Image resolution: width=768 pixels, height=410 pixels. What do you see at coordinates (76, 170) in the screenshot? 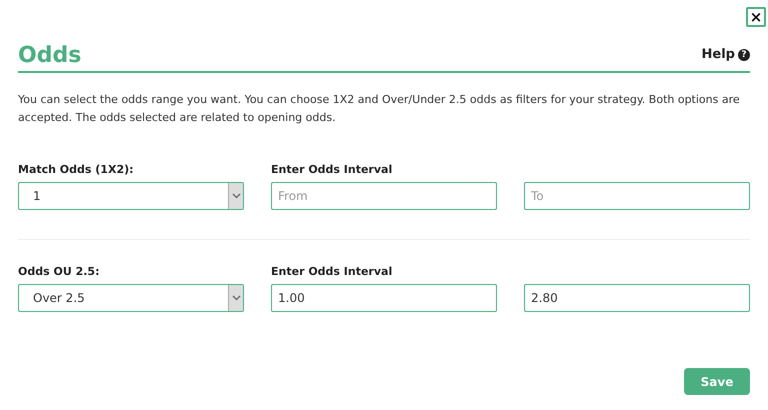
I see `field-label: Match Odds (1X2):` at bounding box center [76, 170].